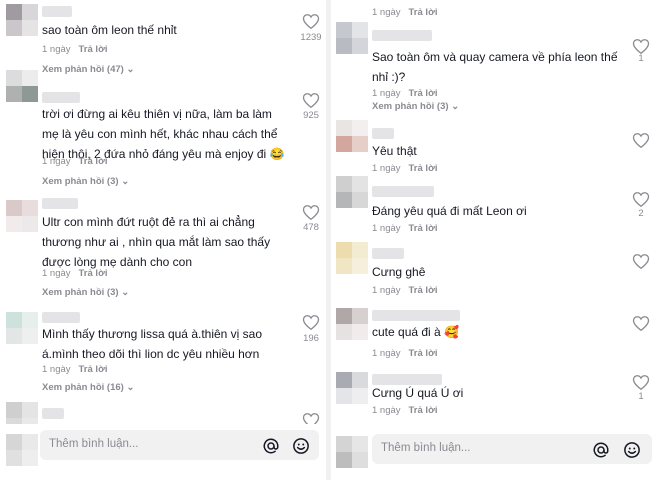 The image size is (660, 480). Describe the element at coordinates (641, 213) in the screenshot. I see `like-count: 2` at that location.